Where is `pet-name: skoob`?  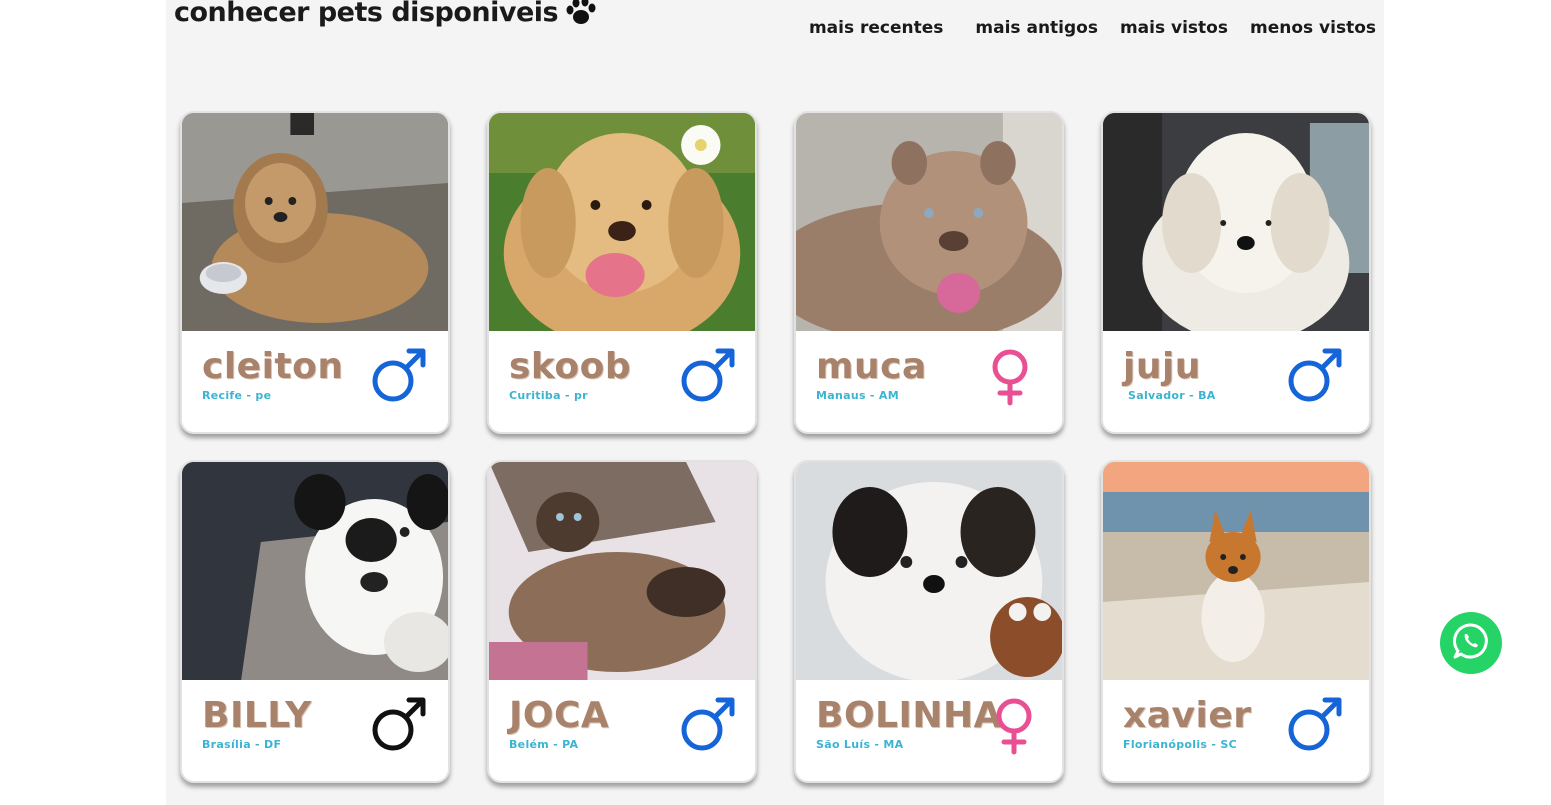
pet-name: skoob is located at coordinates (570, 366).